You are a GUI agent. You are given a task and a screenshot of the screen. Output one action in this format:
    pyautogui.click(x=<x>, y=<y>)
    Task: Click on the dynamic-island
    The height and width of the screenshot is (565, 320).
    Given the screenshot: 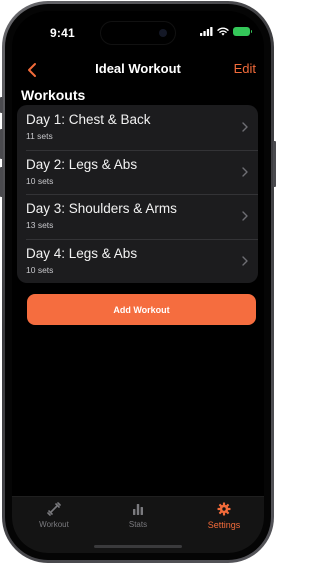 What is the action you would take?
    pyautogui.click(x=138, y=33)
    